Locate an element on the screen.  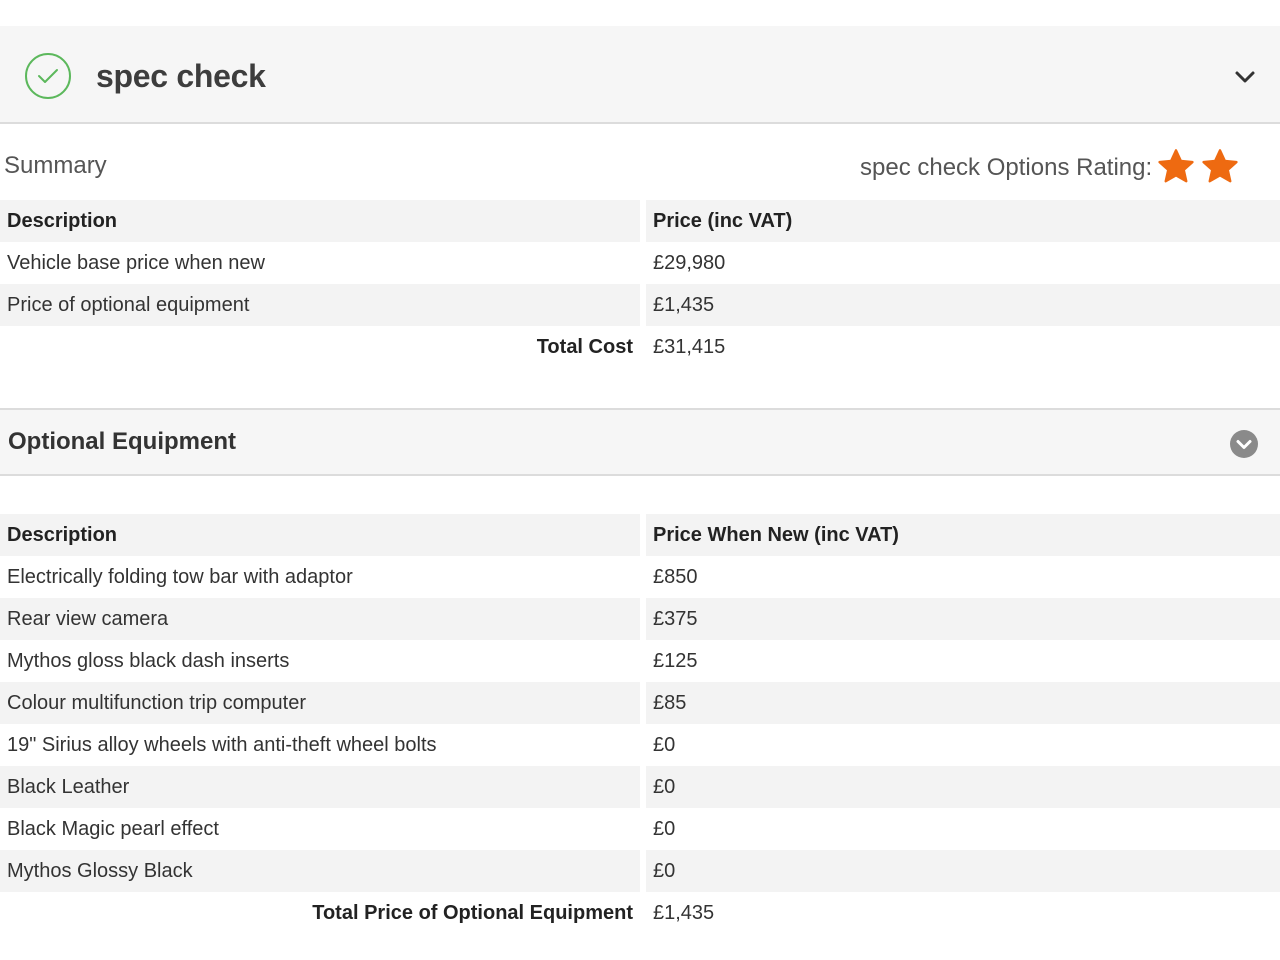
row-description: Colour multifunction trip computer is located at coordinates (320, 703).